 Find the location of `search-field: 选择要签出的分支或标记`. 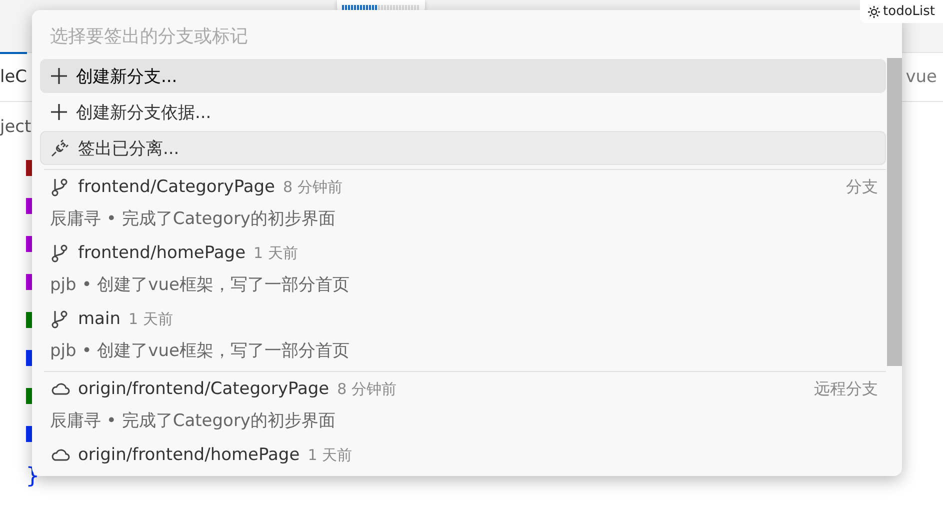

search-field: 选择要签出的分支或标记 is located at coordinates (467, 36).